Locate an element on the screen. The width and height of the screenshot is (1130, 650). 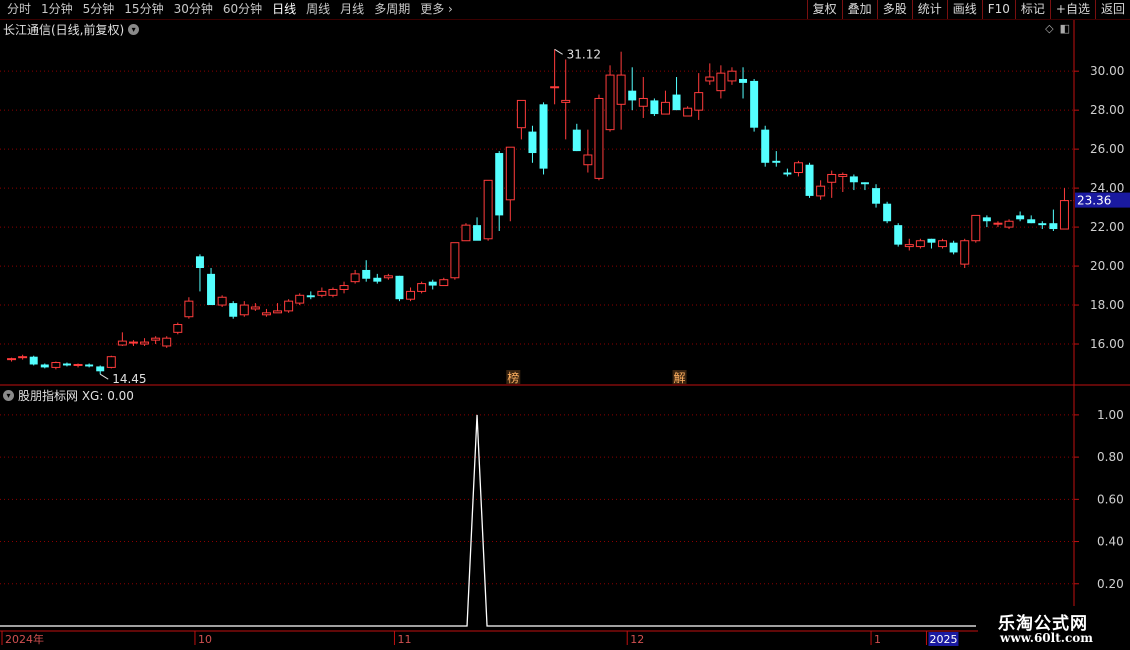
high-pointer is located at coordinates (558, 51).